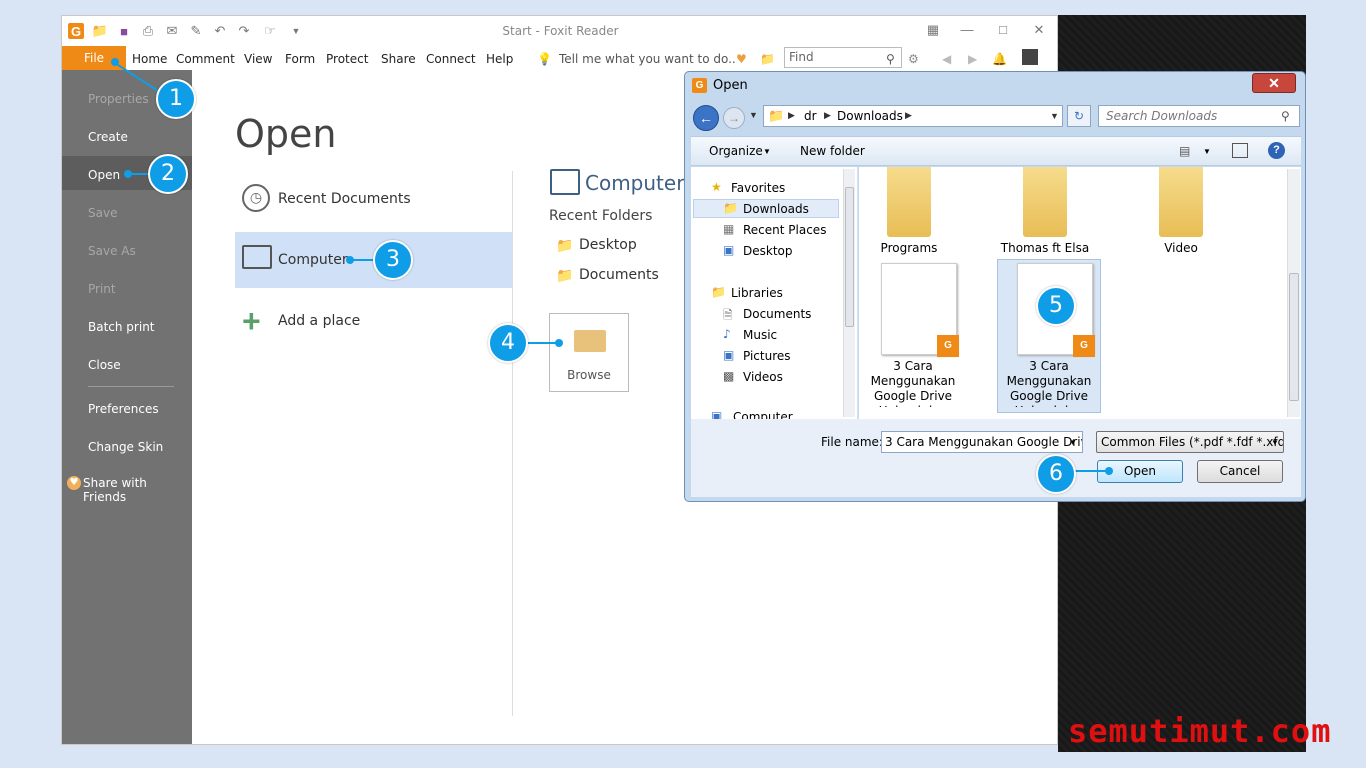 The width and height of the screenshot is (1366, 768). I want to click on menu-help: Help, so click(499, 59).